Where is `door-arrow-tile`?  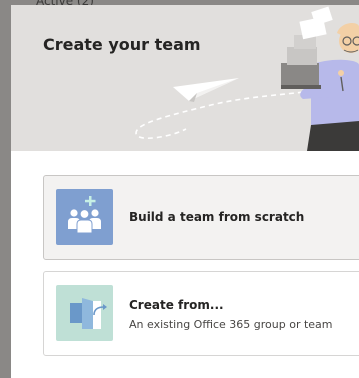
door-arrow-tile is located at coordinates (84, 313).